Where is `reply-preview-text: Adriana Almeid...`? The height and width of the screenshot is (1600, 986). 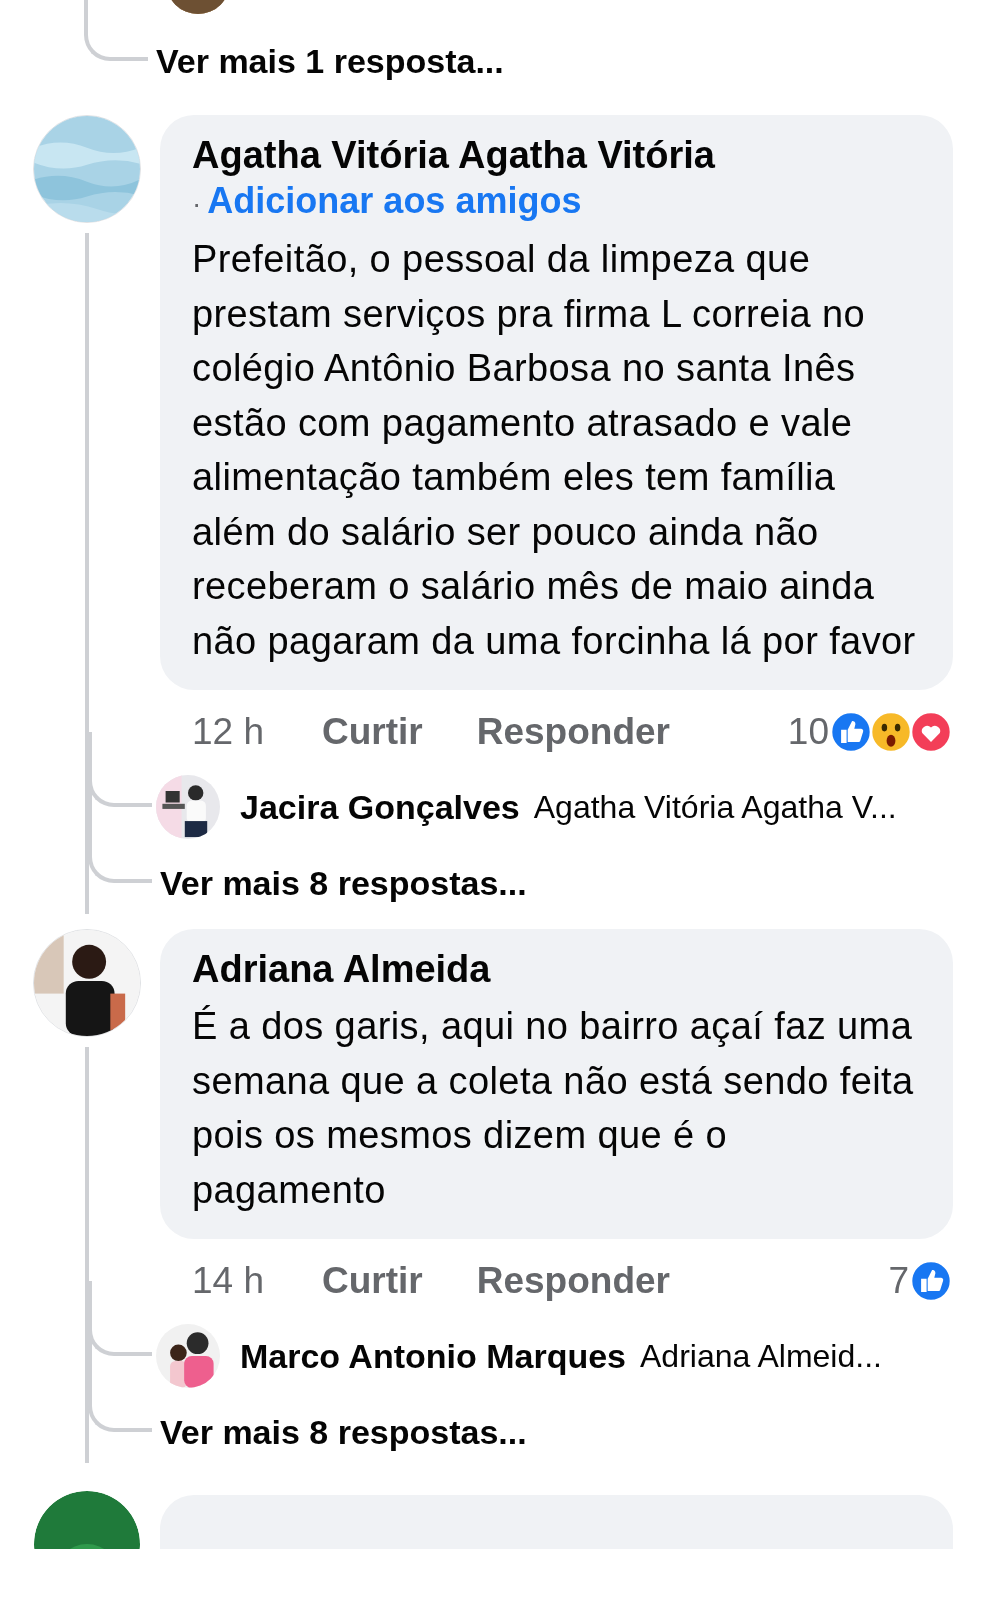 reply-preview-text: Adriana Almeid... is located at coordinates (761, 1356).